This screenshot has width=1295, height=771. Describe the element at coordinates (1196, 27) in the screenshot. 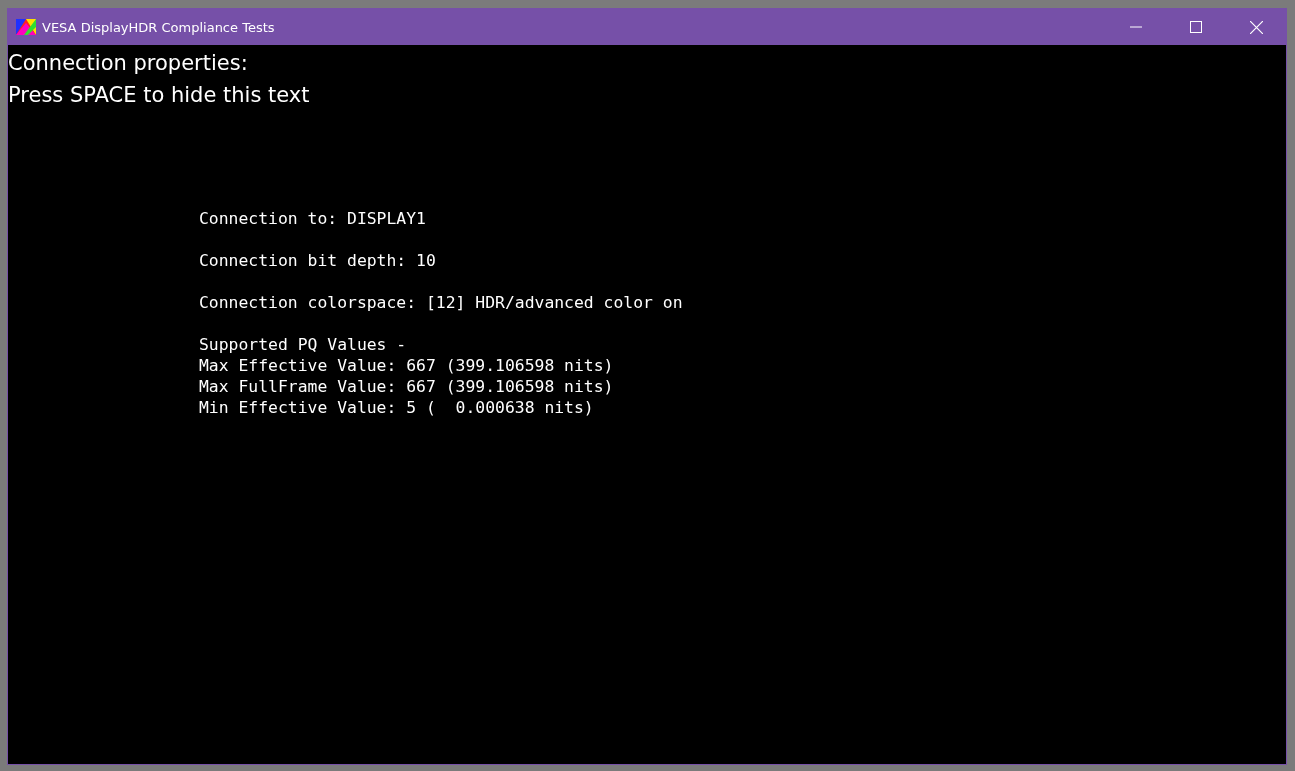

I see `maximize-icon` at that location.